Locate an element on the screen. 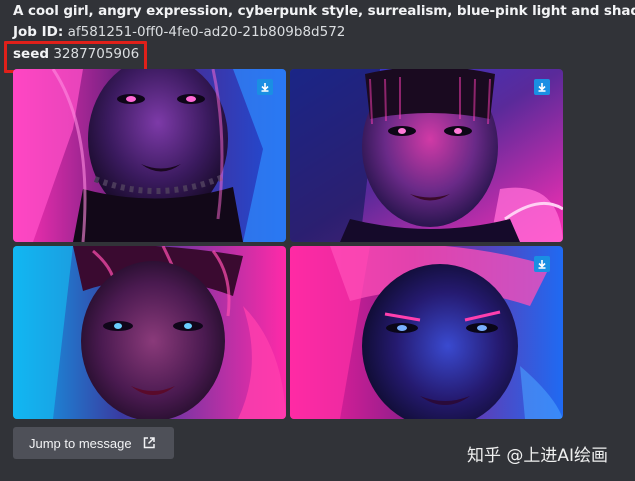 Image resolution: width=635 pixels, height=481 pixels. watermark-text: 知乎 @上进AI绘画 is located at coordinates (538, 456).